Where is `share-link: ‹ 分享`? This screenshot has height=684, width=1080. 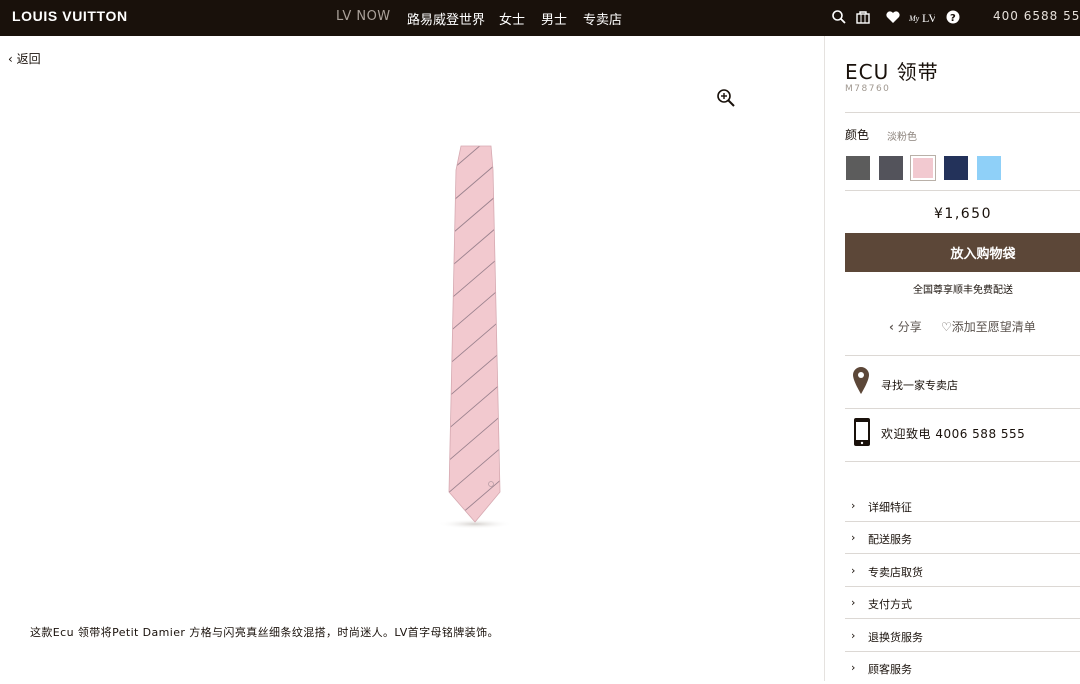 share-link: ‹ 分享 is located at coordinates (905, 326).